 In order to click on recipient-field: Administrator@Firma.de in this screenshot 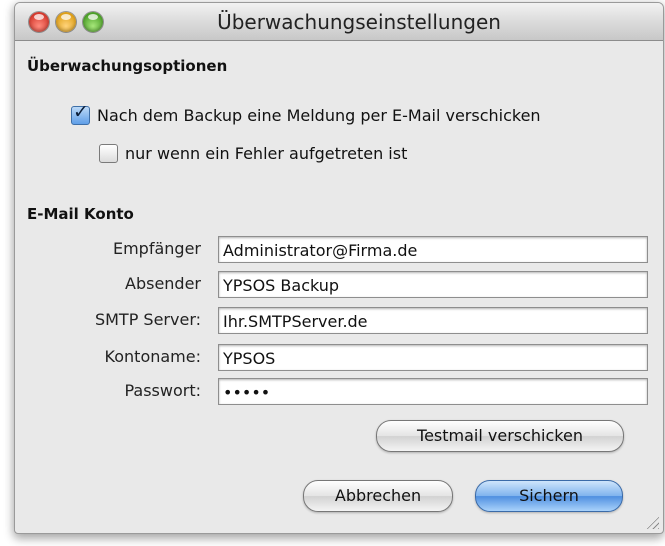, I will do `click(433, 249)`.